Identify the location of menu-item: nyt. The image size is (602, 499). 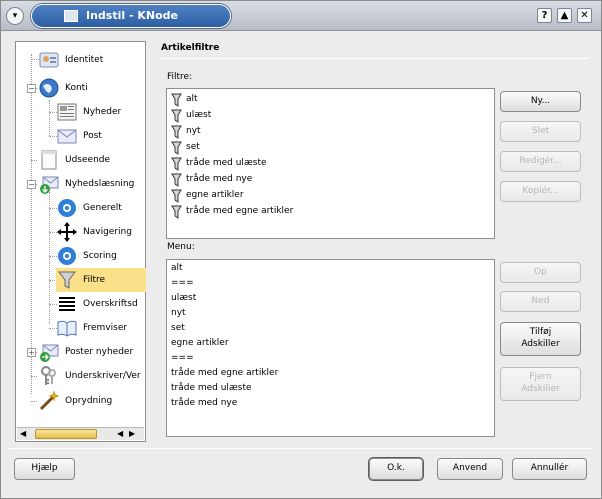
(178, 313).